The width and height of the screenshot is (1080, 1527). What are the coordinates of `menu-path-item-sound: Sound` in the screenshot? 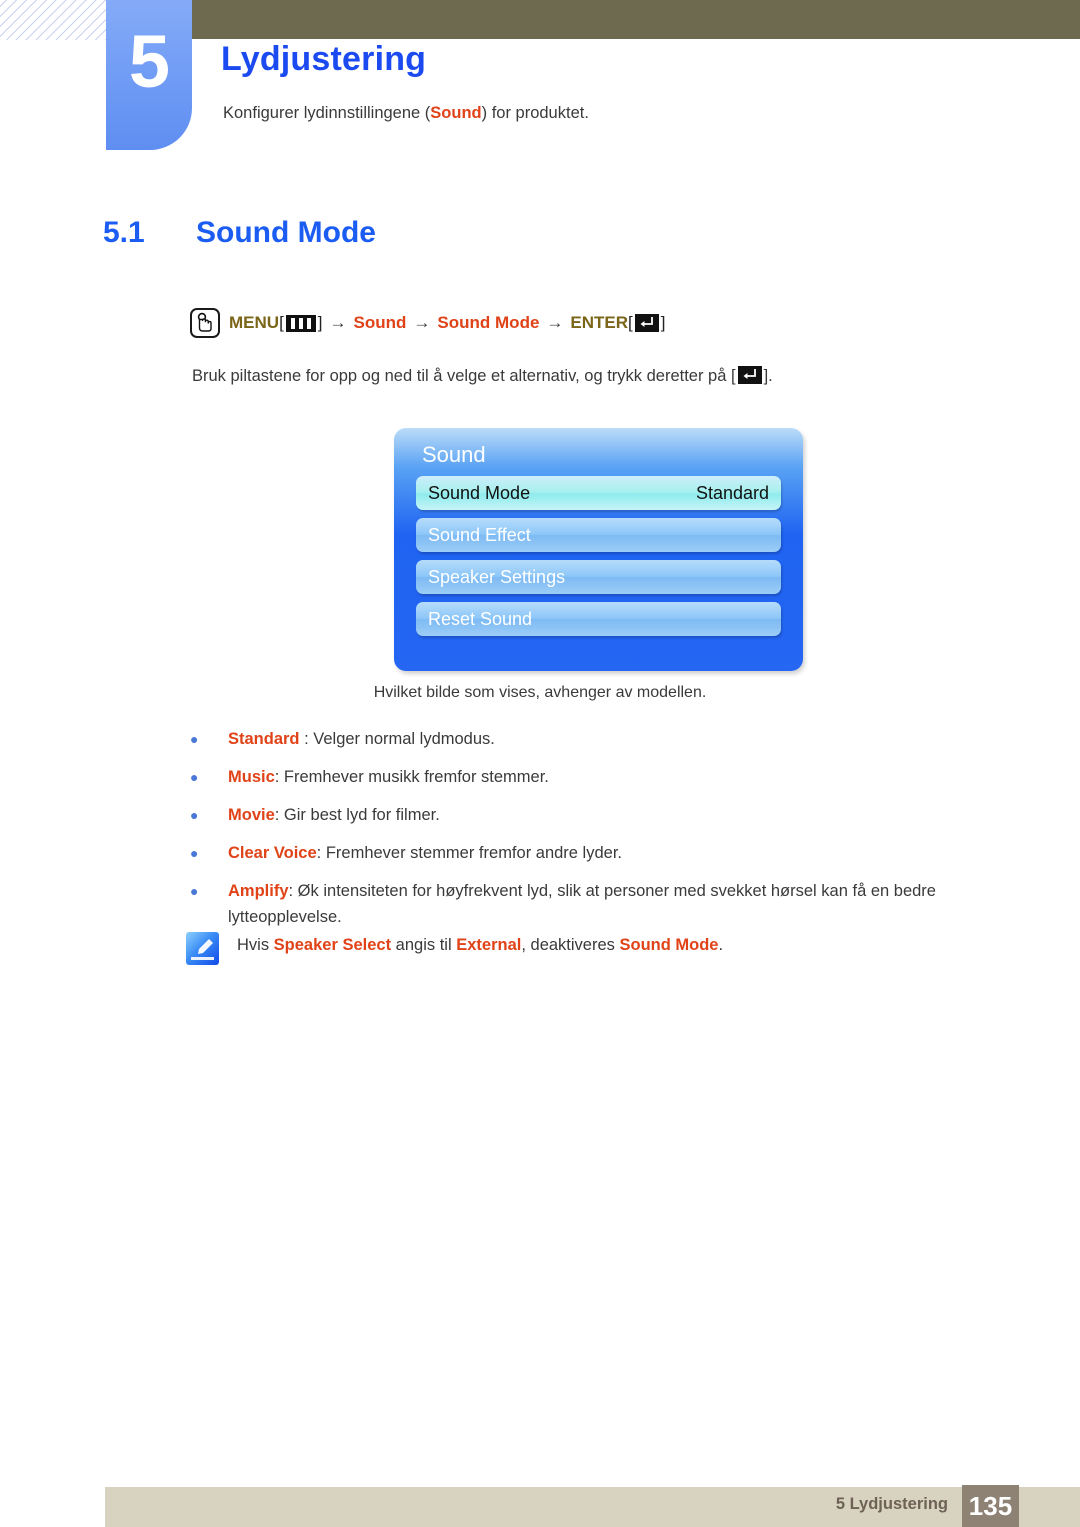 It's located at (380, 322).